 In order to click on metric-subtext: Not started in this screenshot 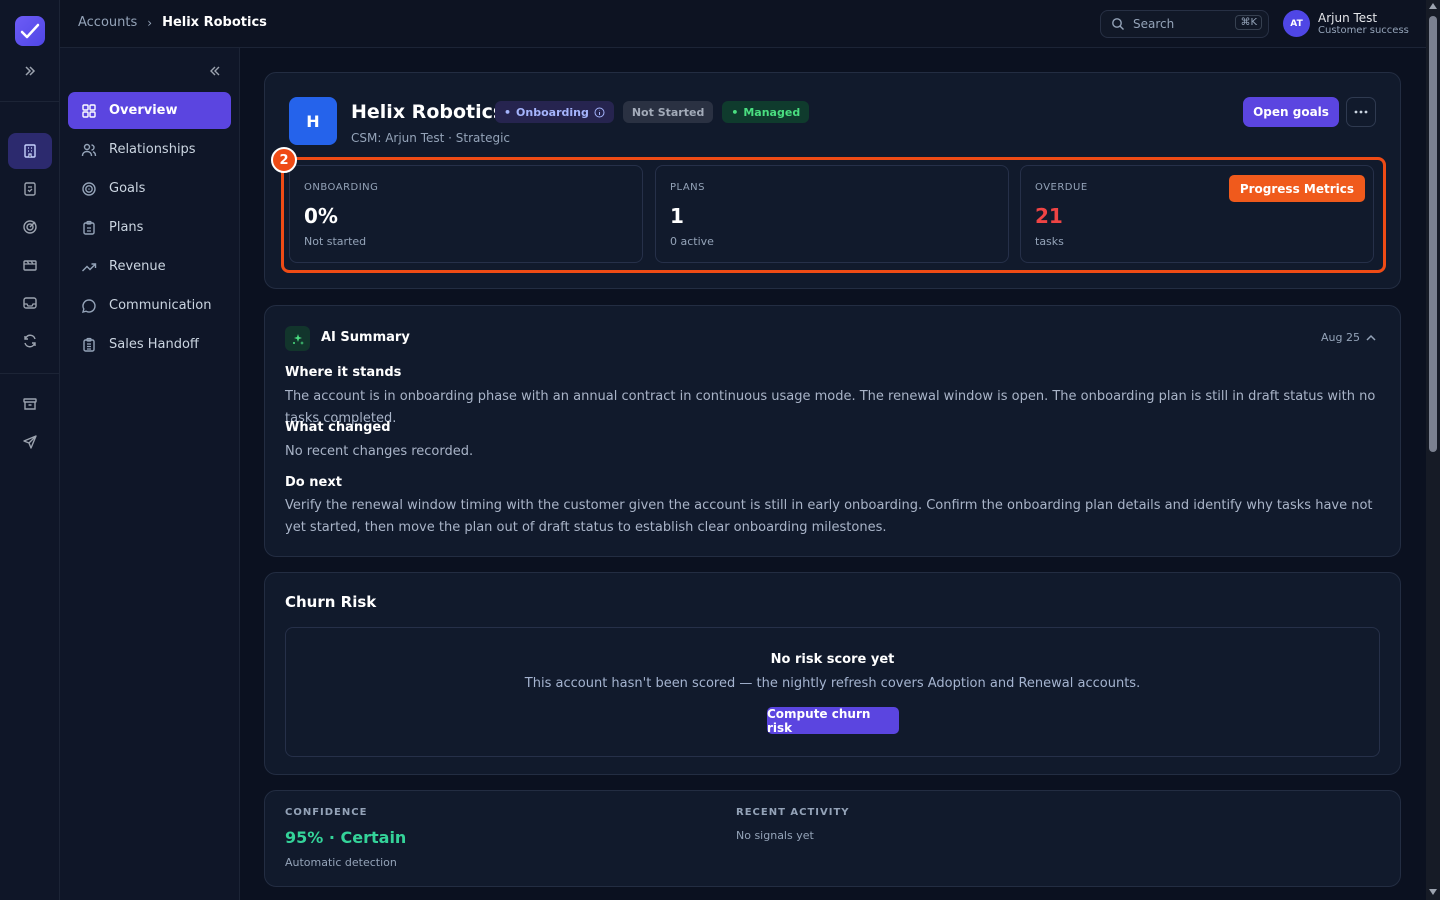, I will do `click(335, 241)`.